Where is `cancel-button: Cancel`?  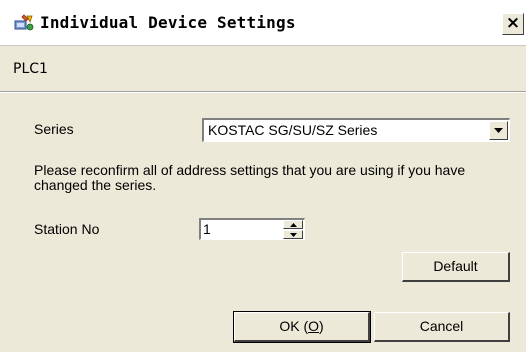
cancel-button: Cancel is located at coordinates (442, 327).